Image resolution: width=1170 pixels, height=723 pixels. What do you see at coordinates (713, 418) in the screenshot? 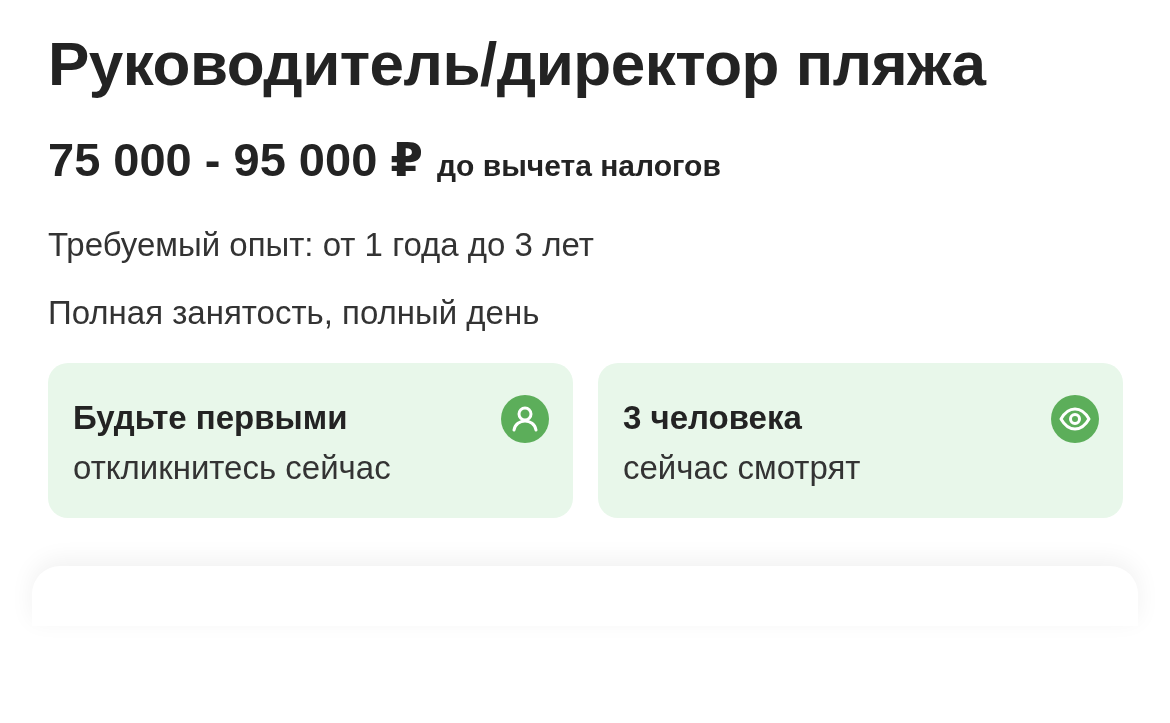
I see `card-title: 3 человека` at bounding box center [713, 418].